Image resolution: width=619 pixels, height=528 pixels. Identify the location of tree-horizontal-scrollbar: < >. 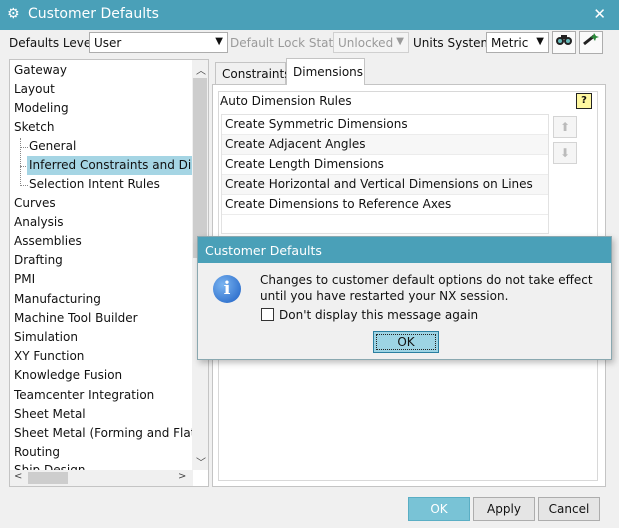
(101, 478).